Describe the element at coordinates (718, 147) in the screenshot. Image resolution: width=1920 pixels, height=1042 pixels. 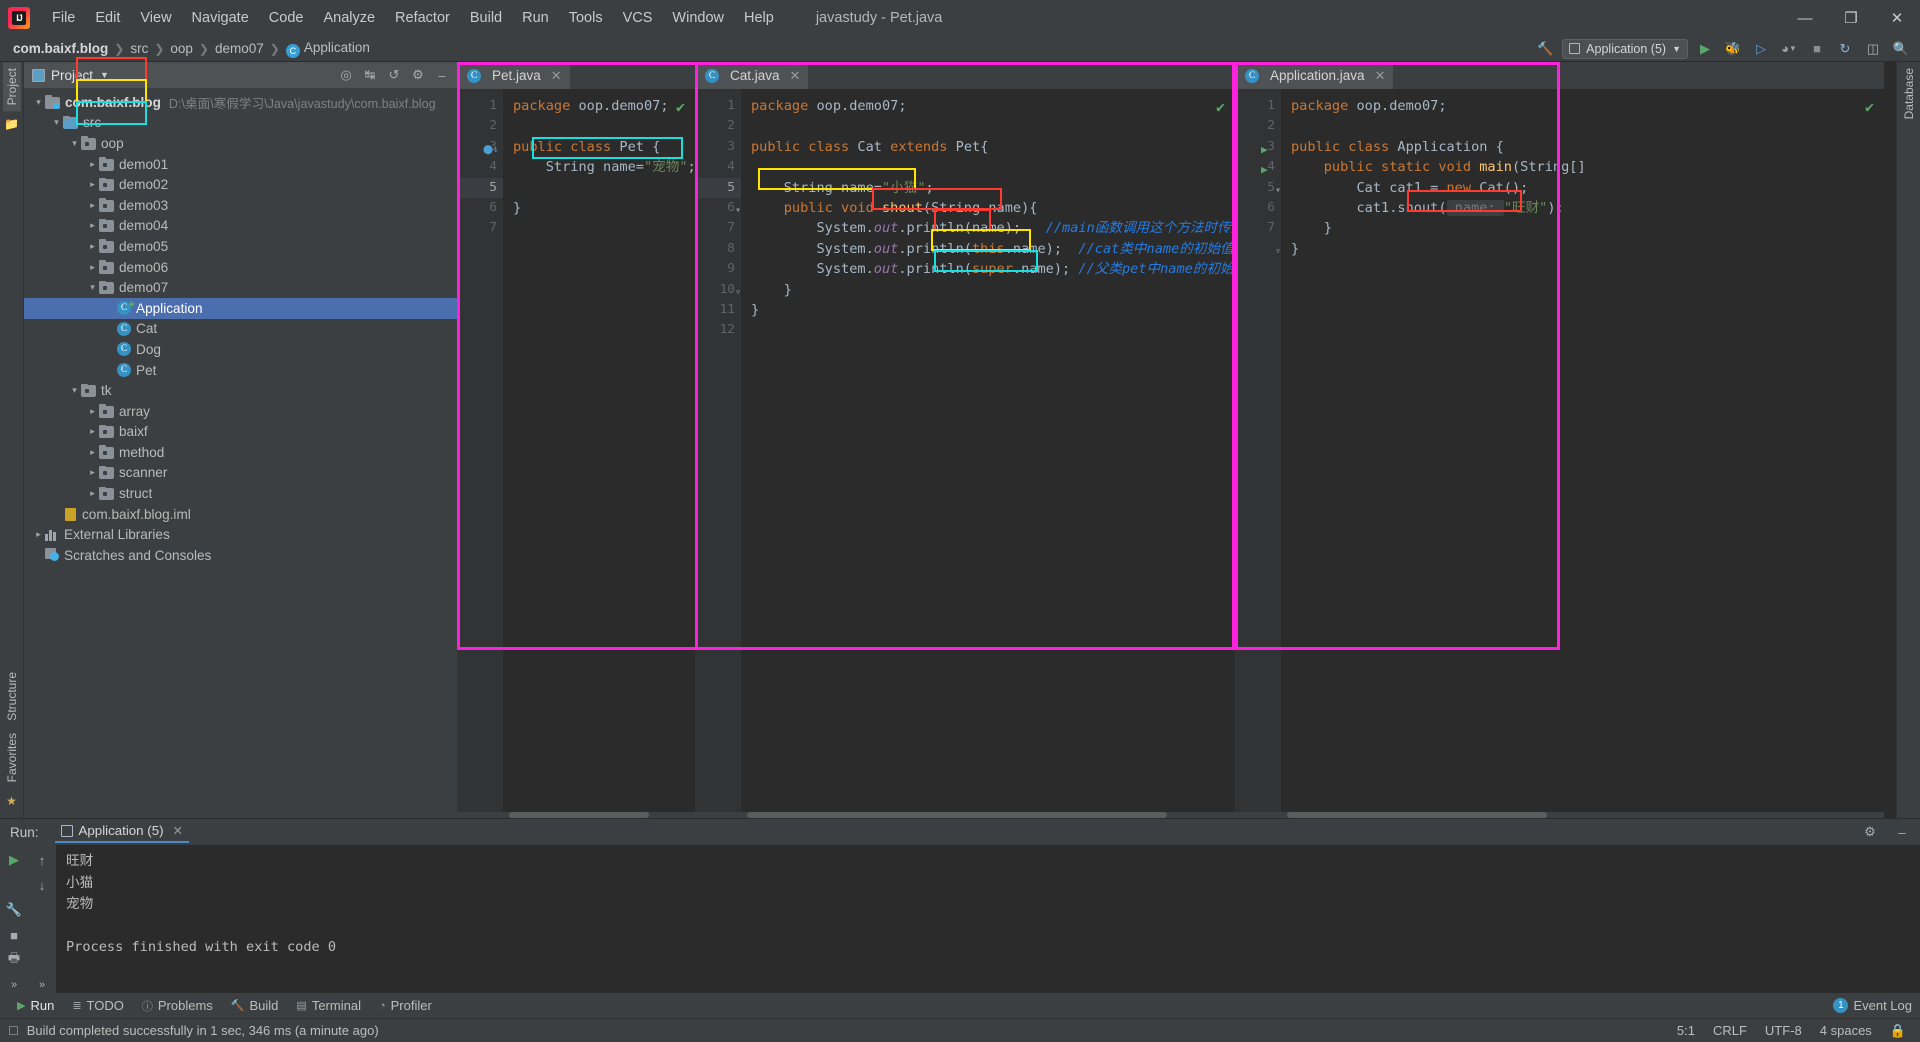
I see `line-number: 3` at that location.